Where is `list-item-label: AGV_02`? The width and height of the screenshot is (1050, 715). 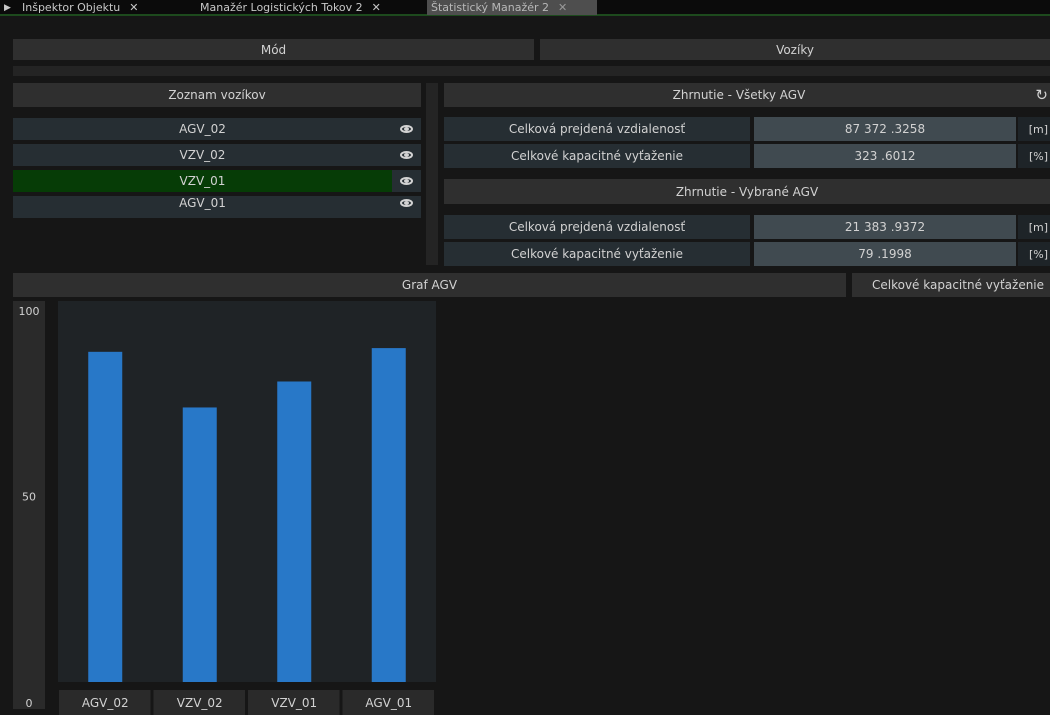
list-item-label: AGV_02 is located at coordinates (202, 129).